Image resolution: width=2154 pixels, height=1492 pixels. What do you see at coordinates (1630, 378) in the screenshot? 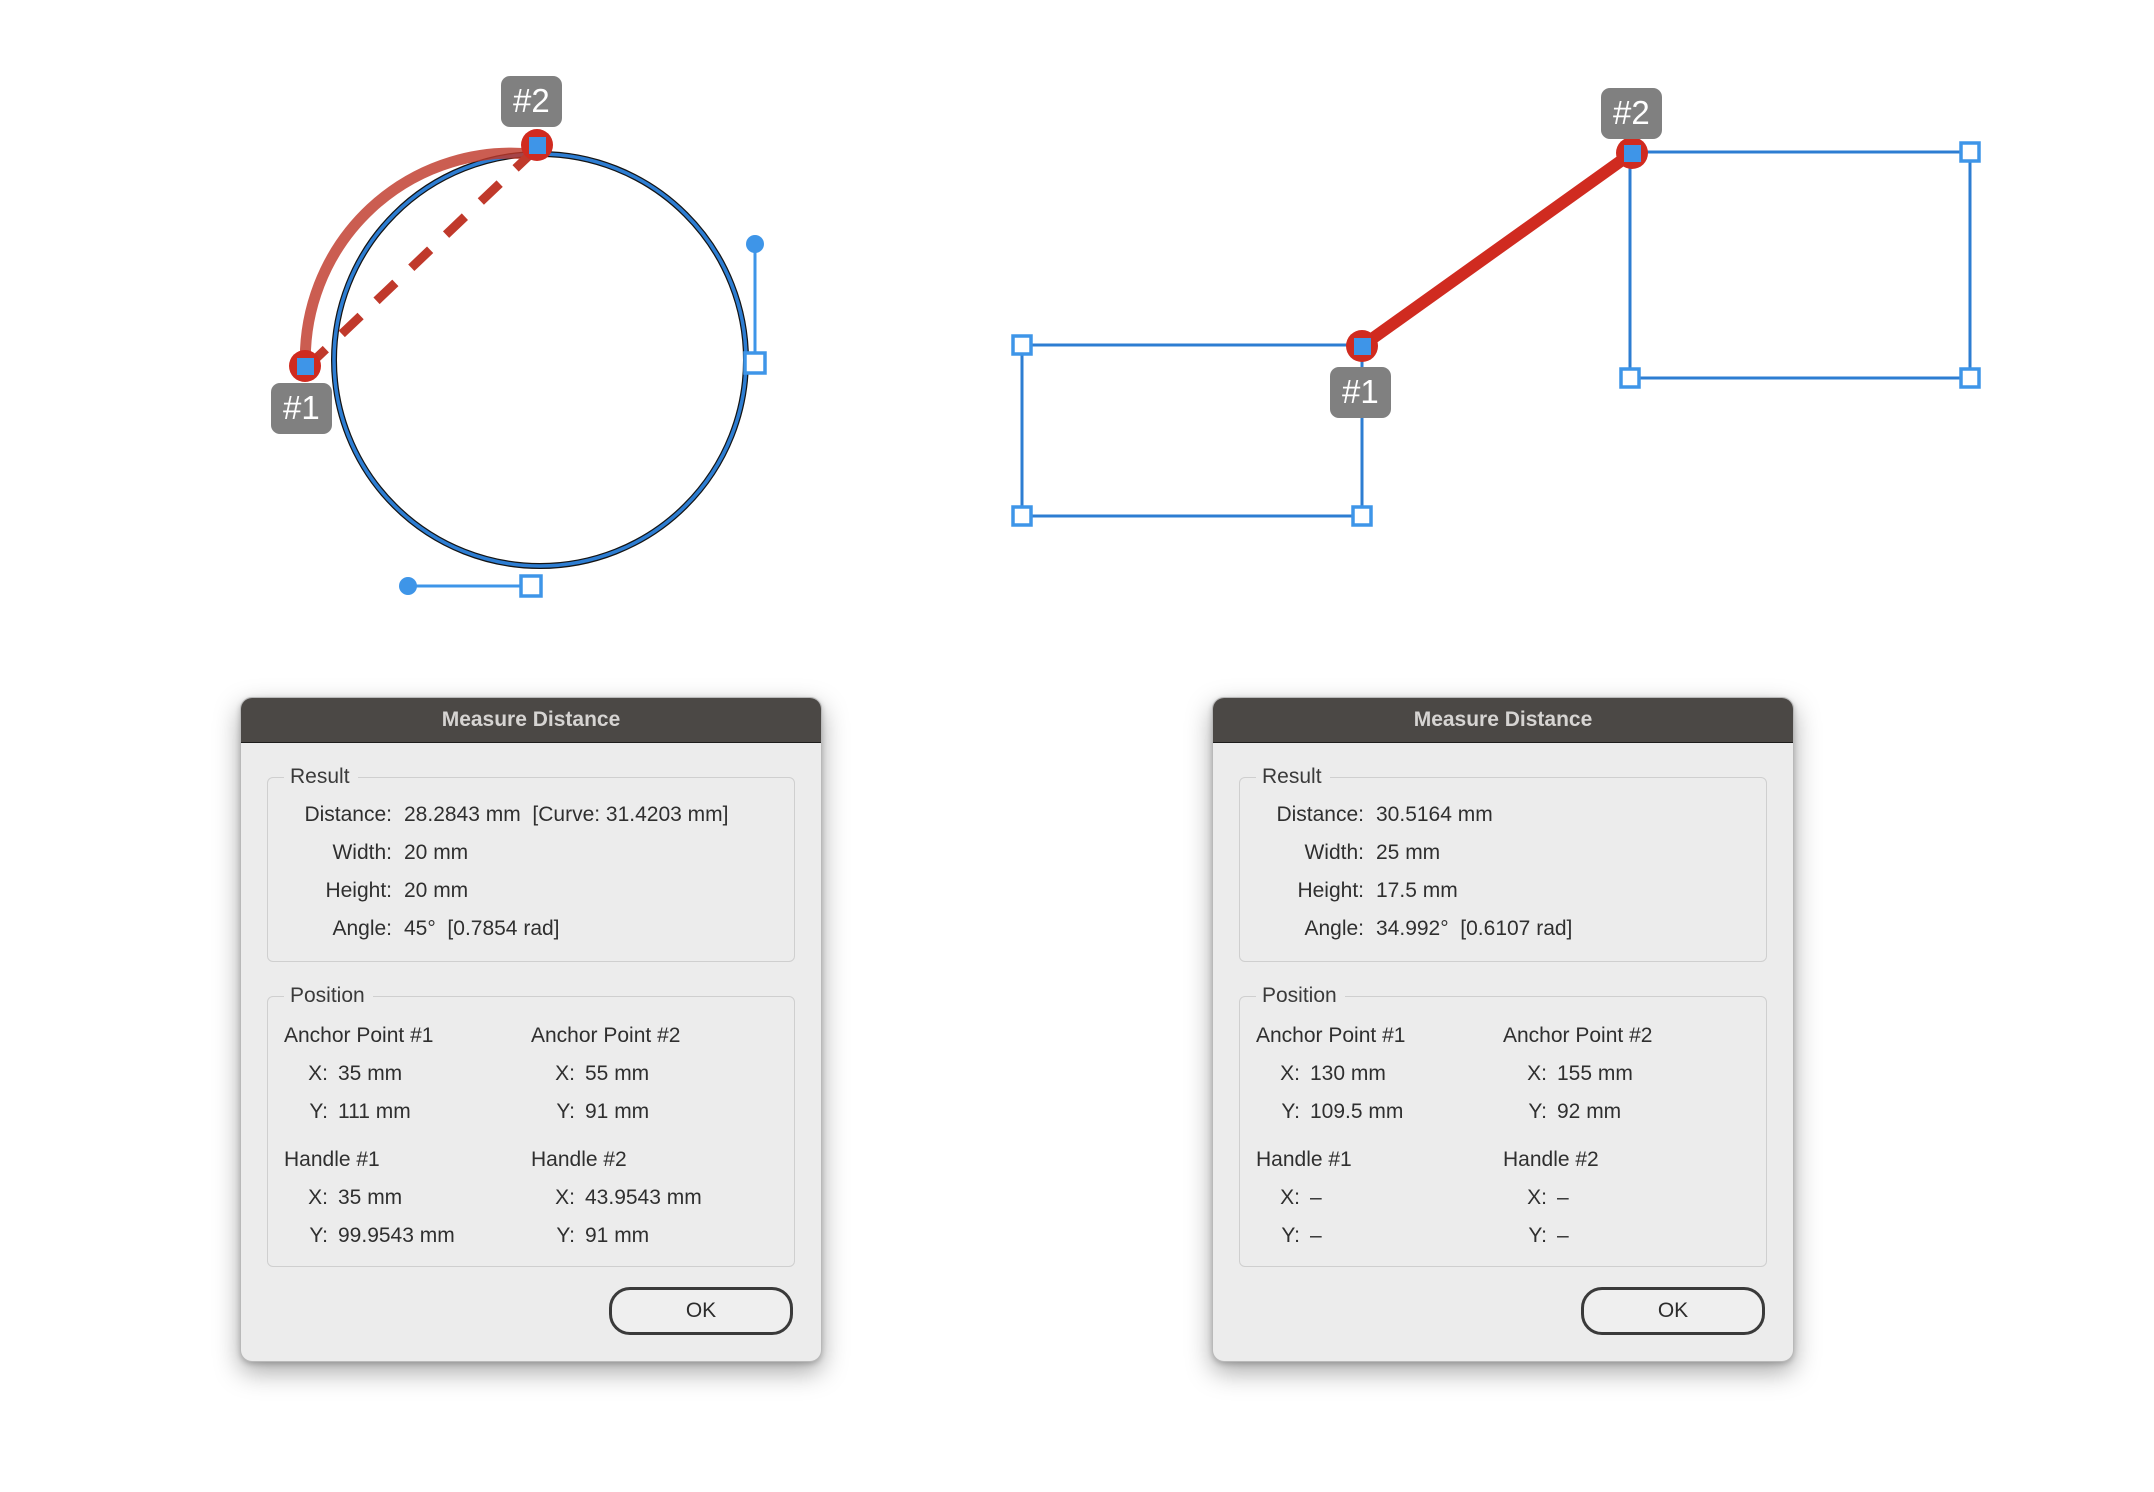
I see `rectangle-2-handle-bl` at bounding box center [1630, 378].